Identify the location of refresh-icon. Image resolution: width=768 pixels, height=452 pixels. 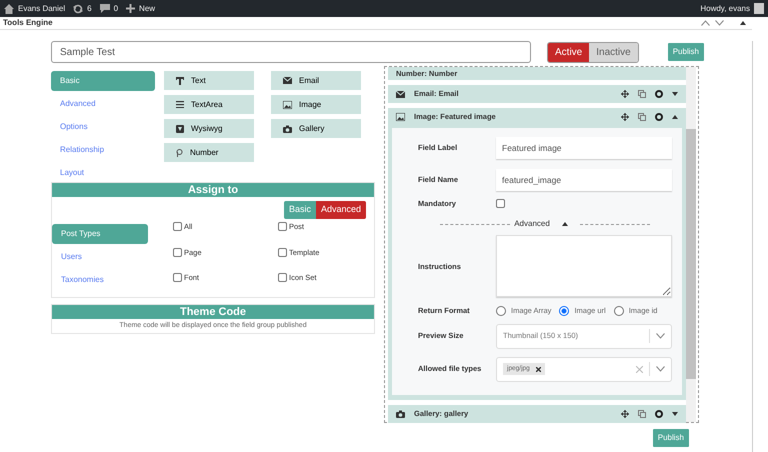
(78, 9).